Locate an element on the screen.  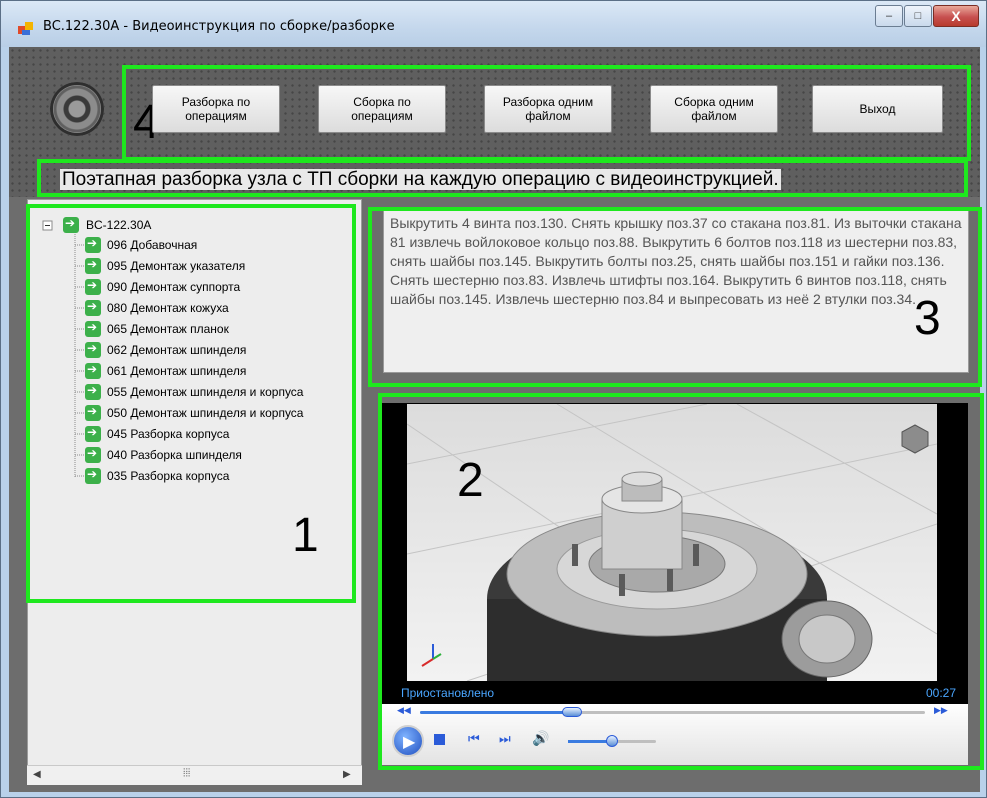
annotation-number-2: 2 is located at coordinates (470, 480).